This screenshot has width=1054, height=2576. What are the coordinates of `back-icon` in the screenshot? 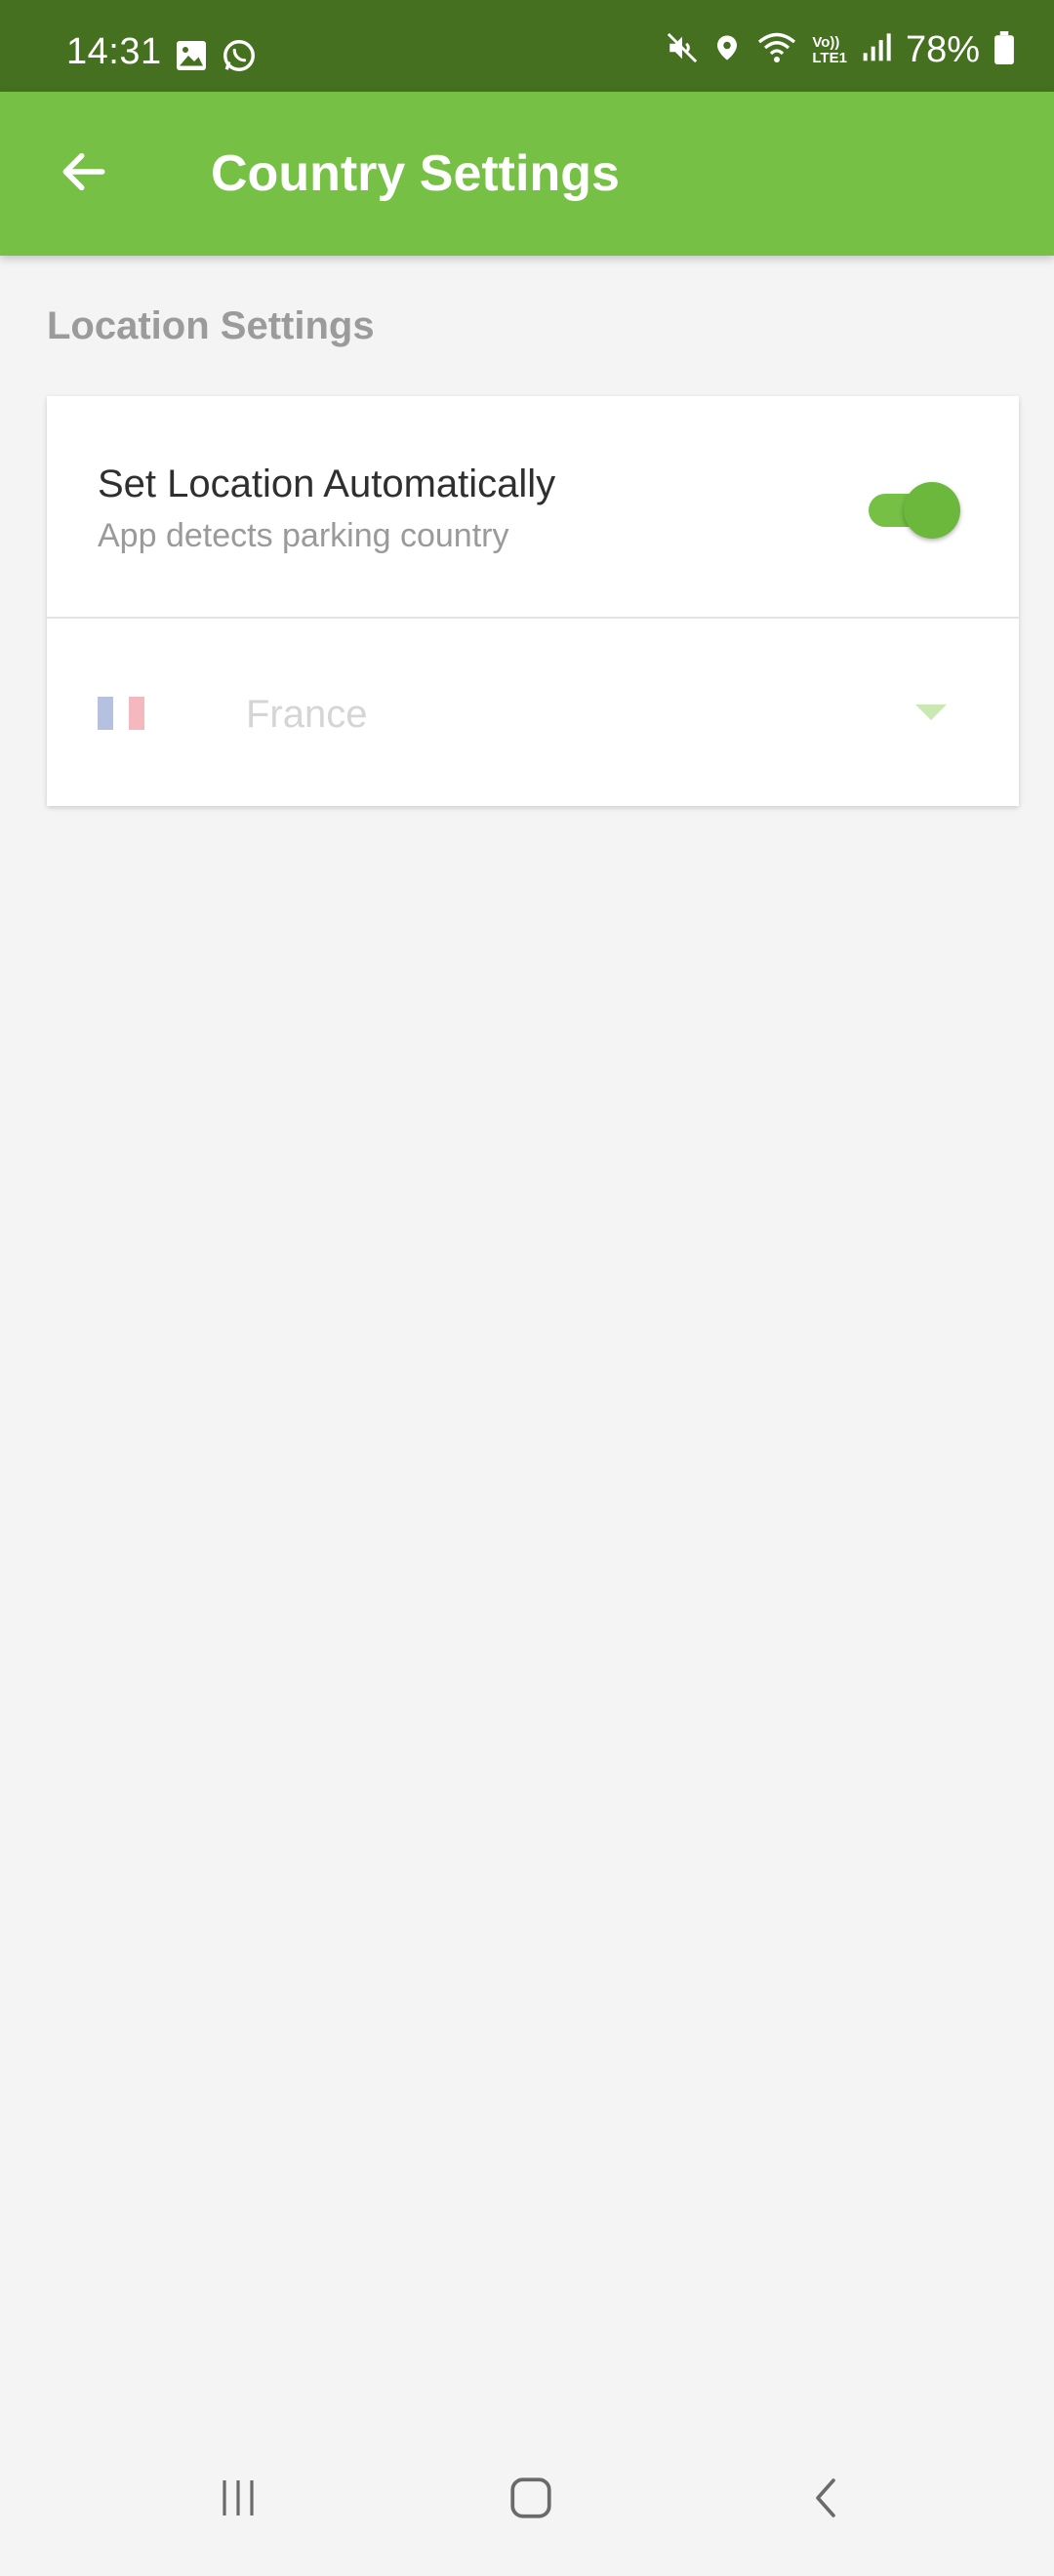 It's located at (827, 2500).